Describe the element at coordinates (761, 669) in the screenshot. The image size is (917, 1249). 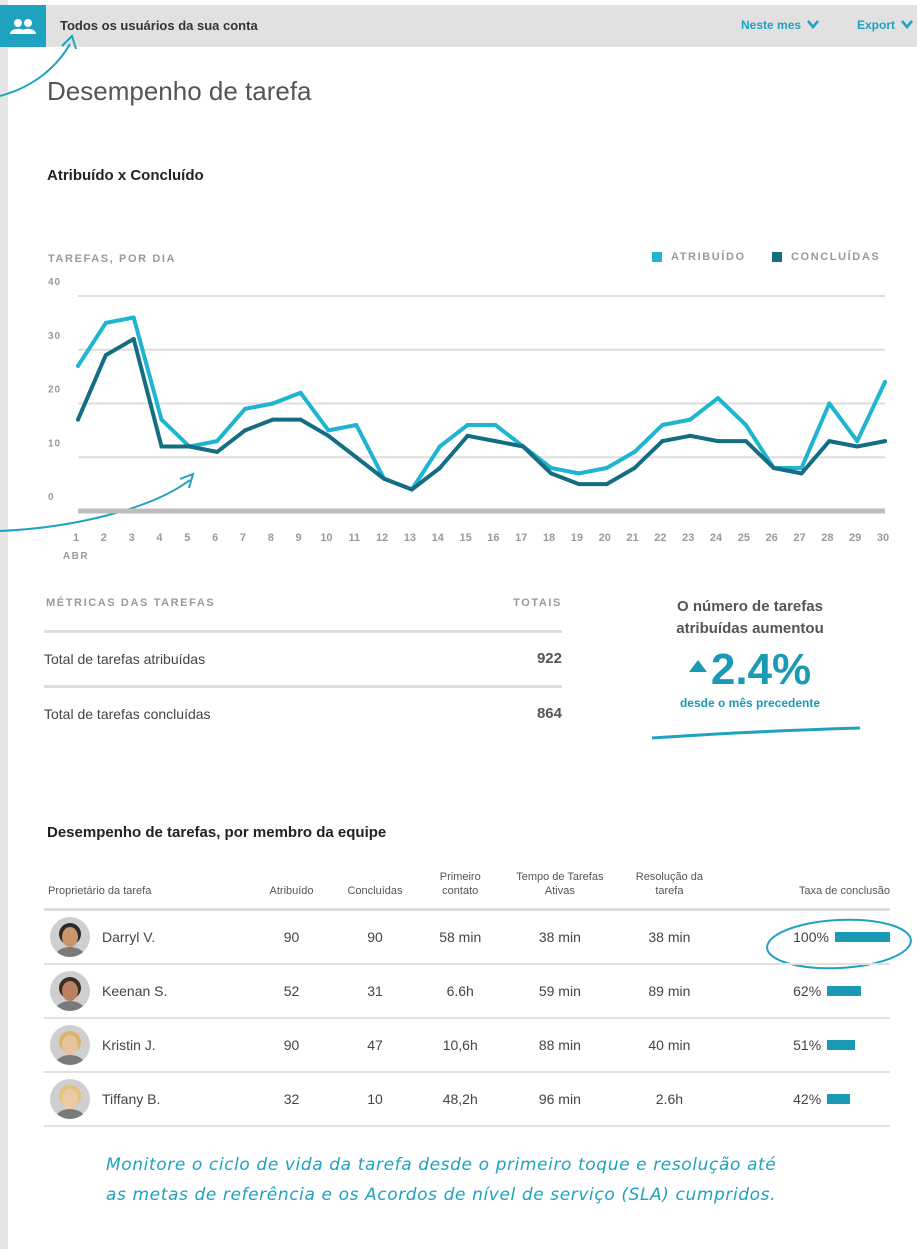
I see `callout-percent: 2.4%` at that location.